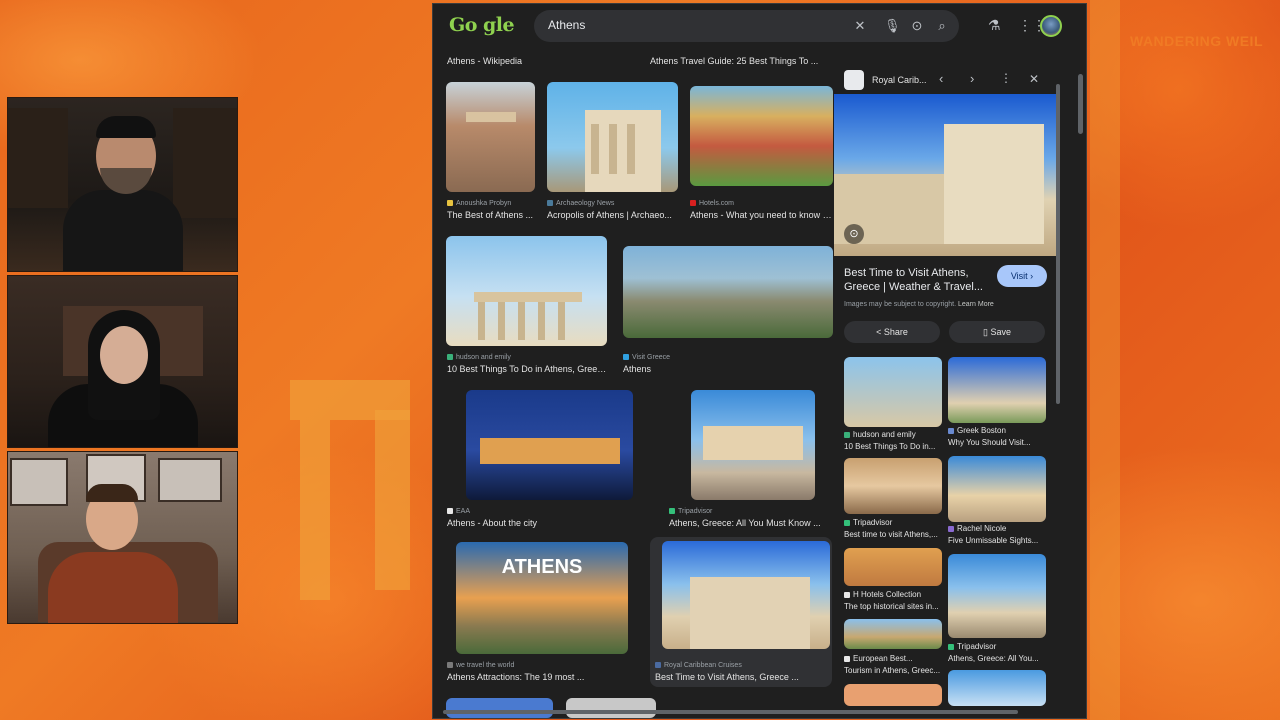 The width and height of the screenshot is (1280, 720). What do you see at coordinates (484, 203) in the screenshot?
I see `result-source: Anoushka Probyn` at bounding box center [484, 203].